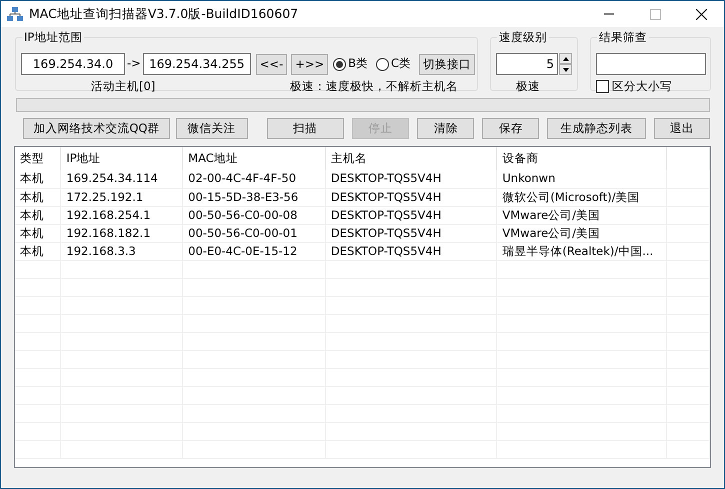 Image resolution: width=725 pixels, height=489 pixels. I want to click on down-triangle-icon, so click(565, 70).